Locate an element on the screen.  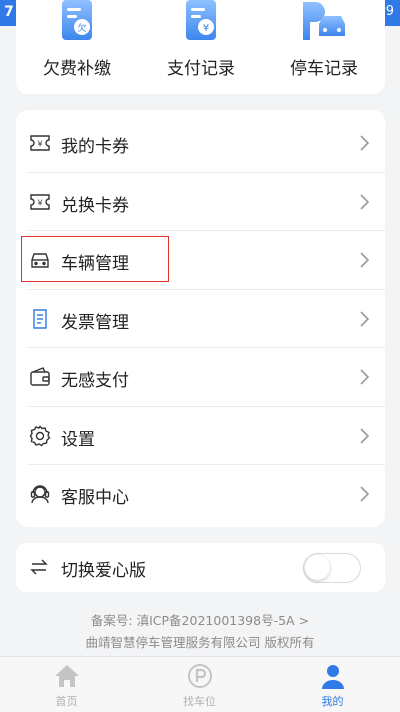
quick-action-label: 支付记录 is located at coordinates (201, 69).